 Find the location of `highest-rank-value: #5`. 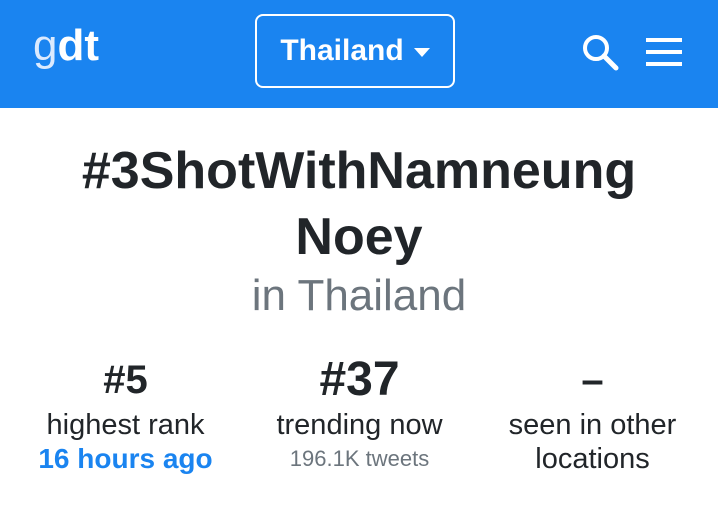

highest-rank-value: #5 is located at coordinates (125, 380).